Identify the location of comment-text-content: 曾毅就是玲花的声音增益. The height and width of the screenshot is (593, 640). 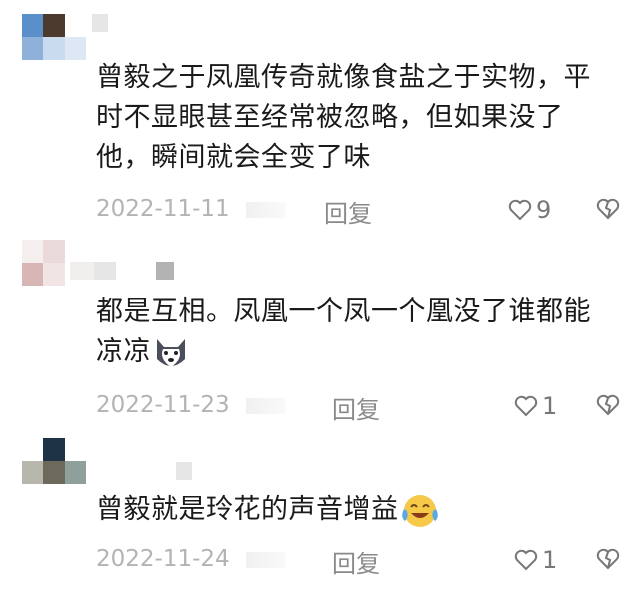
(247, 509).